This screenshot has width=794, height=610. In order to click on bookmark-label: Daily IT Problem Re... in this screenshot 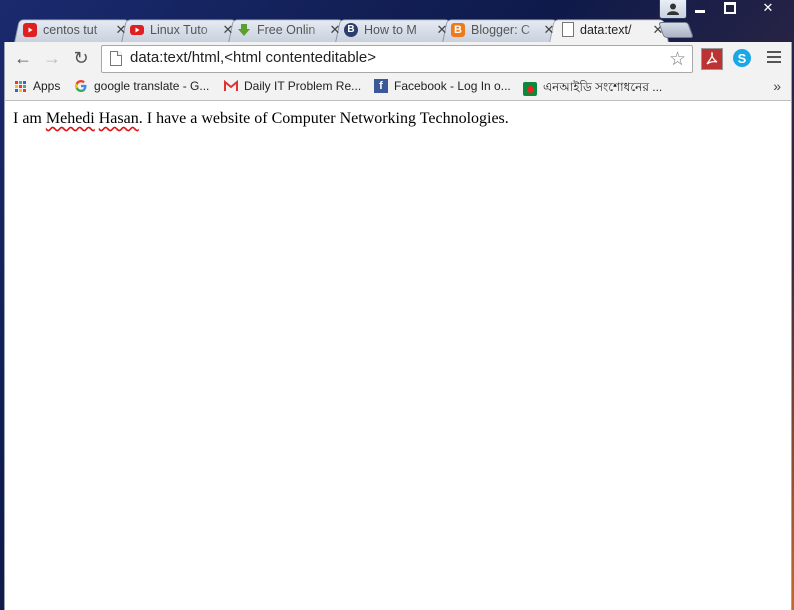, I will do `click(303, 86)`.